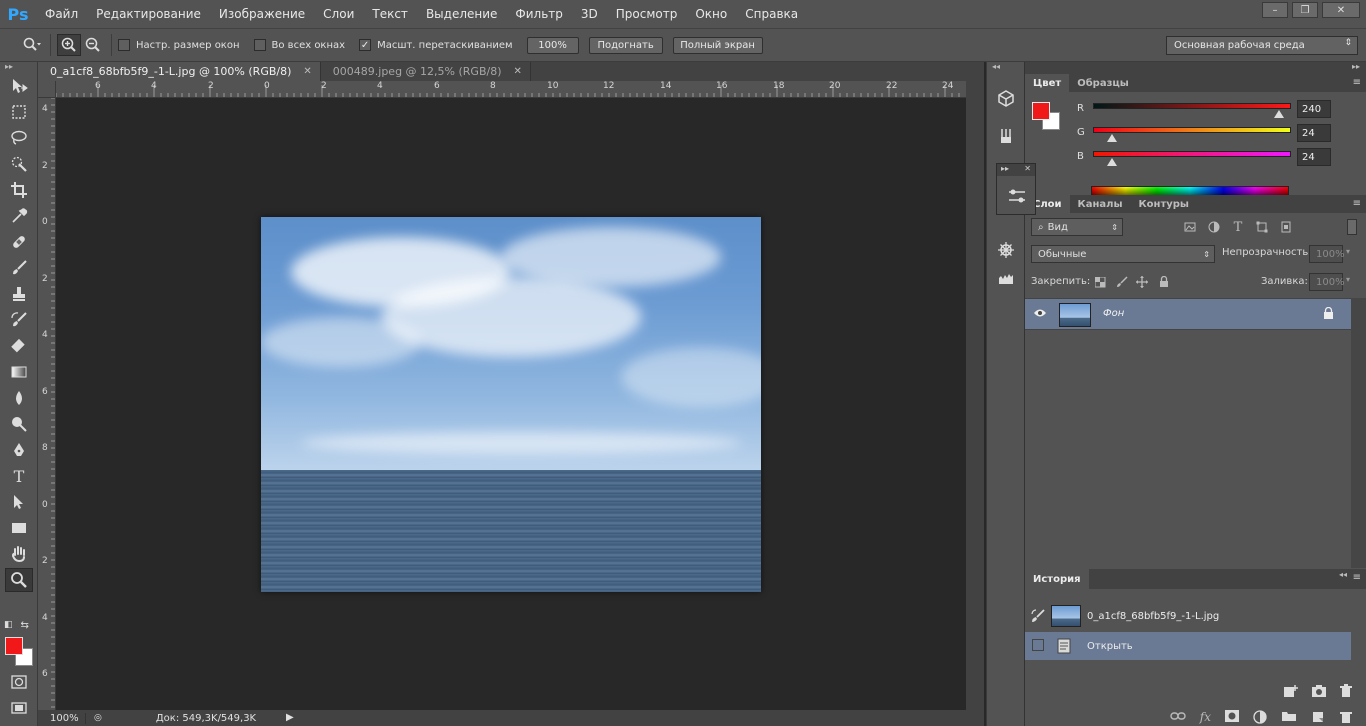 The width and height of the screenshot is (1366, 726). I want to click on pen-tool-icon, so click(19, 450).